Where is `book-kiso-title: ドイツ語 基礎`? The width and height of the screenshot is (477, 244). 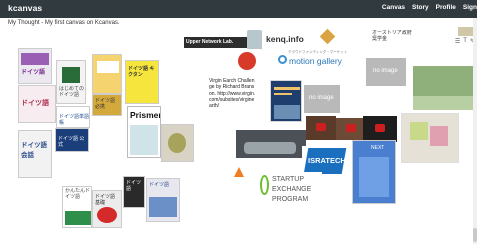
book-kiso-title: ドイツ語 基礎 is located at coordinates (105, 200).